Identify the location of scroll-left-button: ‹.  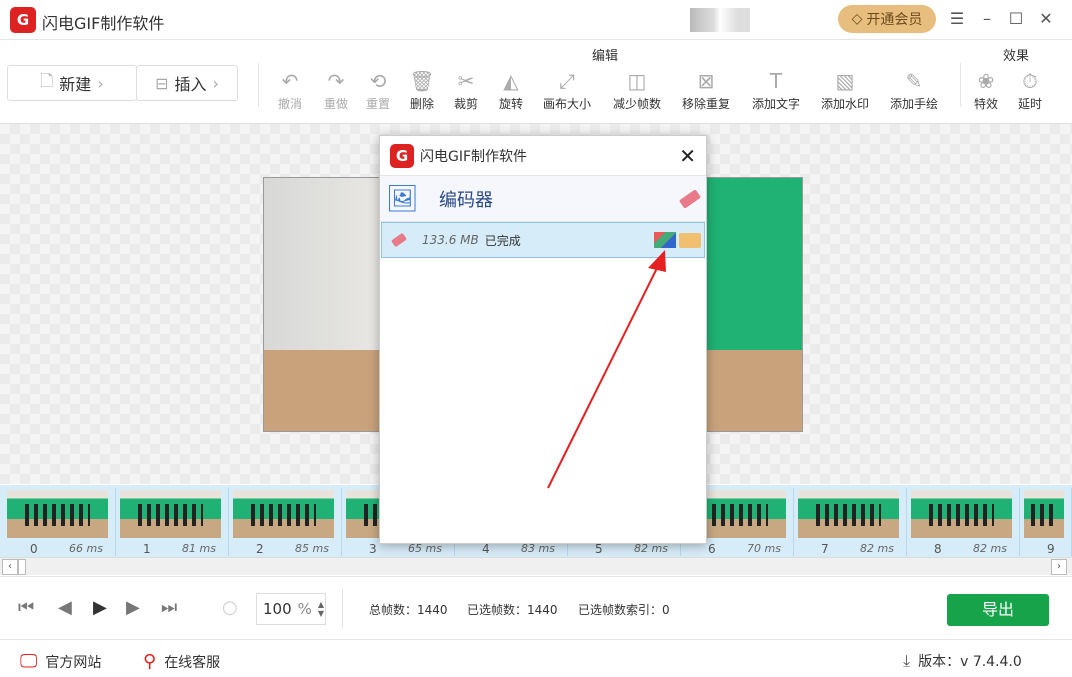
(10, 567).